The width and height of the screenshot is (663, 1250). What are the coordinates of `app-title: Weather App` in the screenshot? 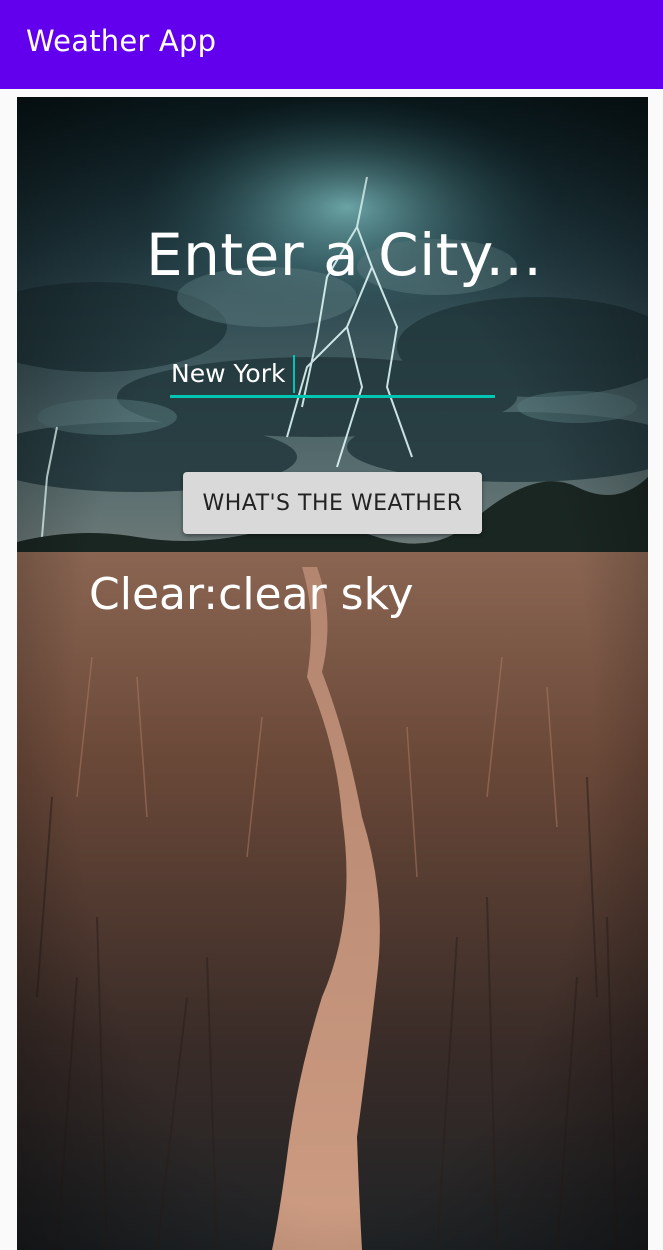 It's located at (121, 41).